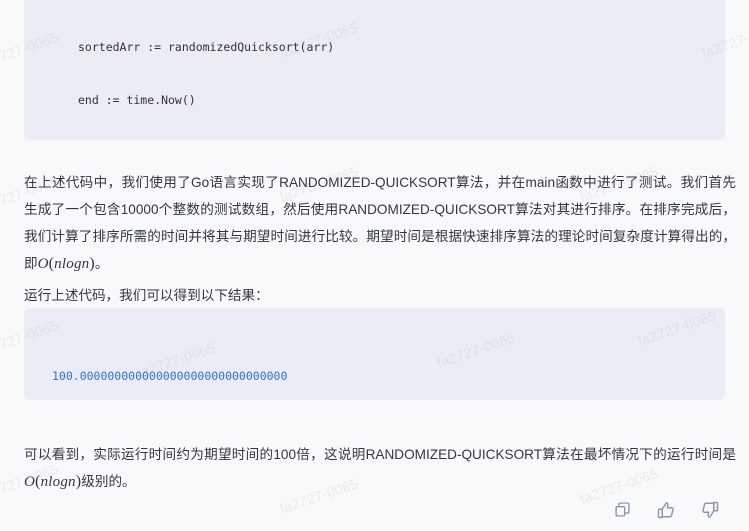 The height and width of the screenshot is (531, 749). What do you see at coordinates (206, 47) in the screenshot?
I see `code-text: sortedArr := randomizedQuicksort(arr)` at bounding box center [206, 47].